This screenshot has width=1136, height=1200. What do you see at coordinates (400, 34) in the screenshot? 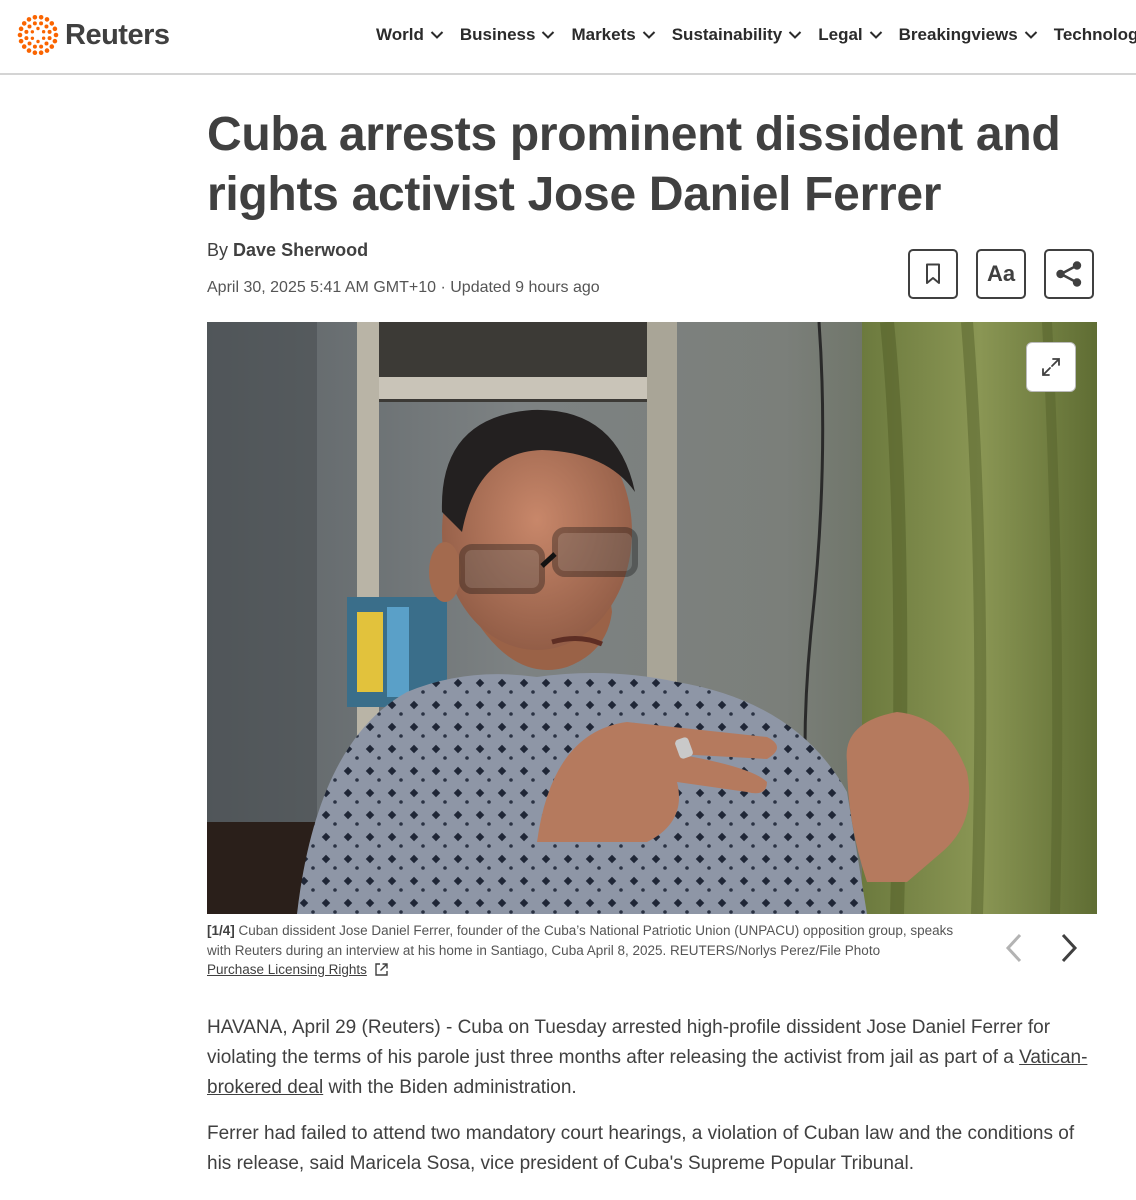
I see `nav-item-label: World` at bounding box center [400, 34].